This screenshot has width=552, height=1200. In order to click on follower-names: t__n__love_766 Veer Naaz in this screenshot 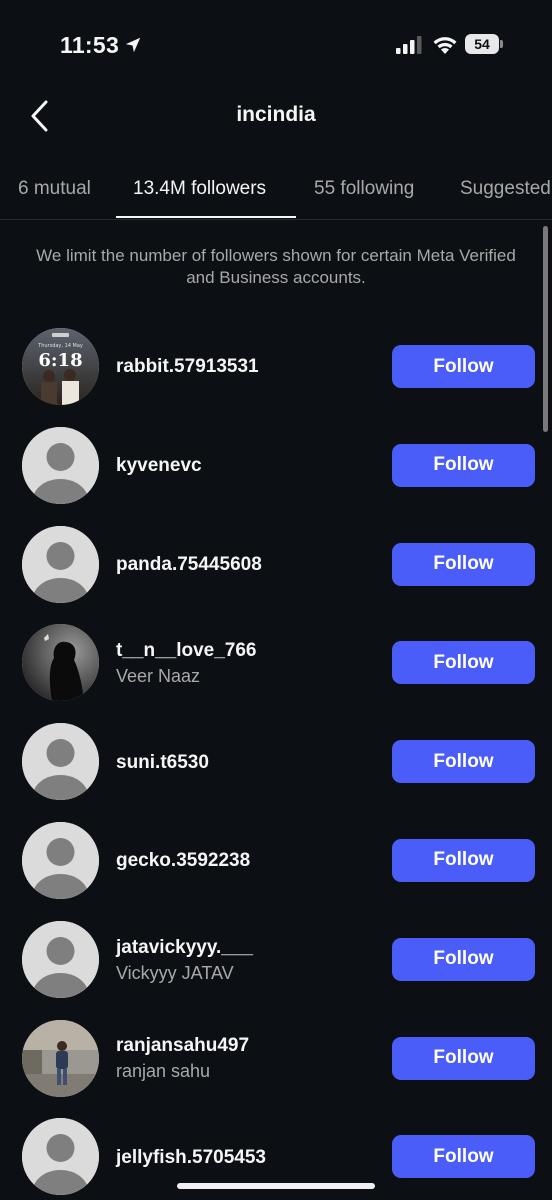, I will do `click(186, 663)`.